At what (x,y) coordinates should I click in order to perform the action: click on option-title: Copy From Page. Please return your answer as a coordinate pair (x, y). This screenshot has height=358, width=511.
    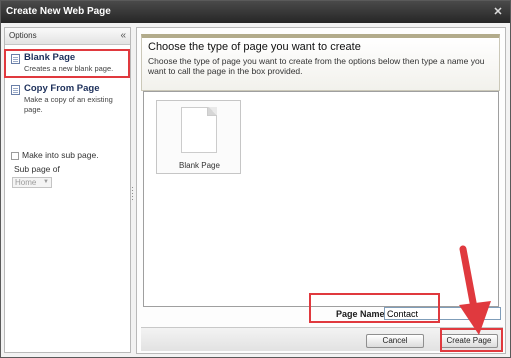
    Looking at the image, I should click on (62, 88).